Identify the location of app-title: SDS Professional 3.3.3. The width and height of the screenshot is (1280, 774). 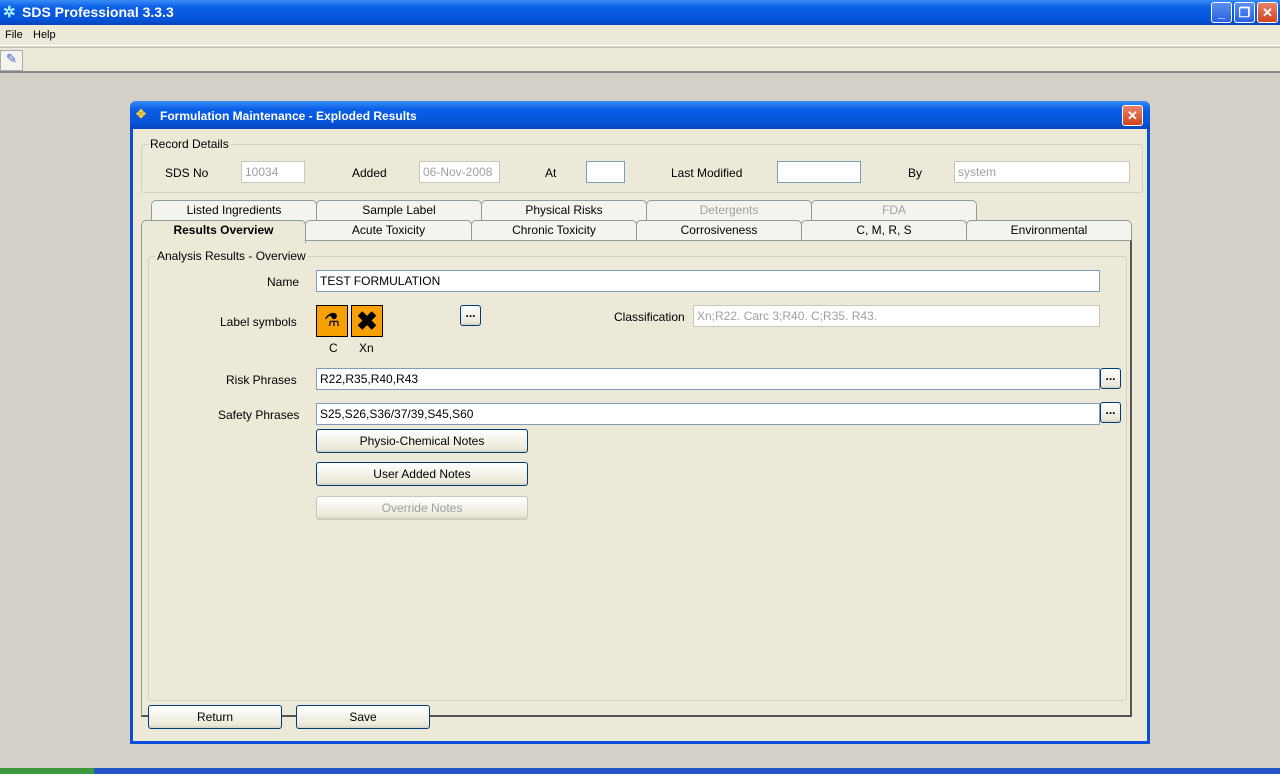
(98, 12).